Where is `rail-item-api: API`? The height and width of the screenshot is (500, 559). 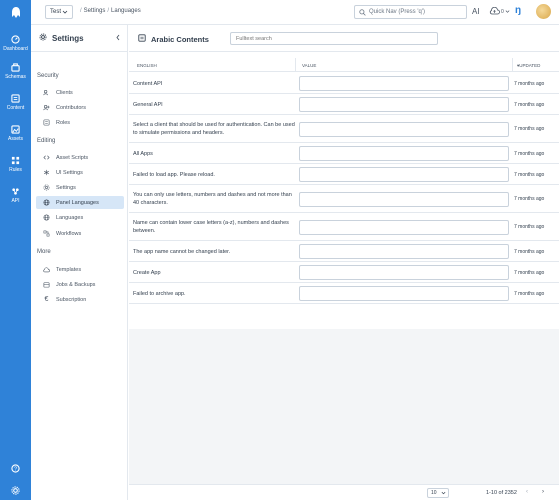
rail-item-api: API is located at coordinates (15, 195).